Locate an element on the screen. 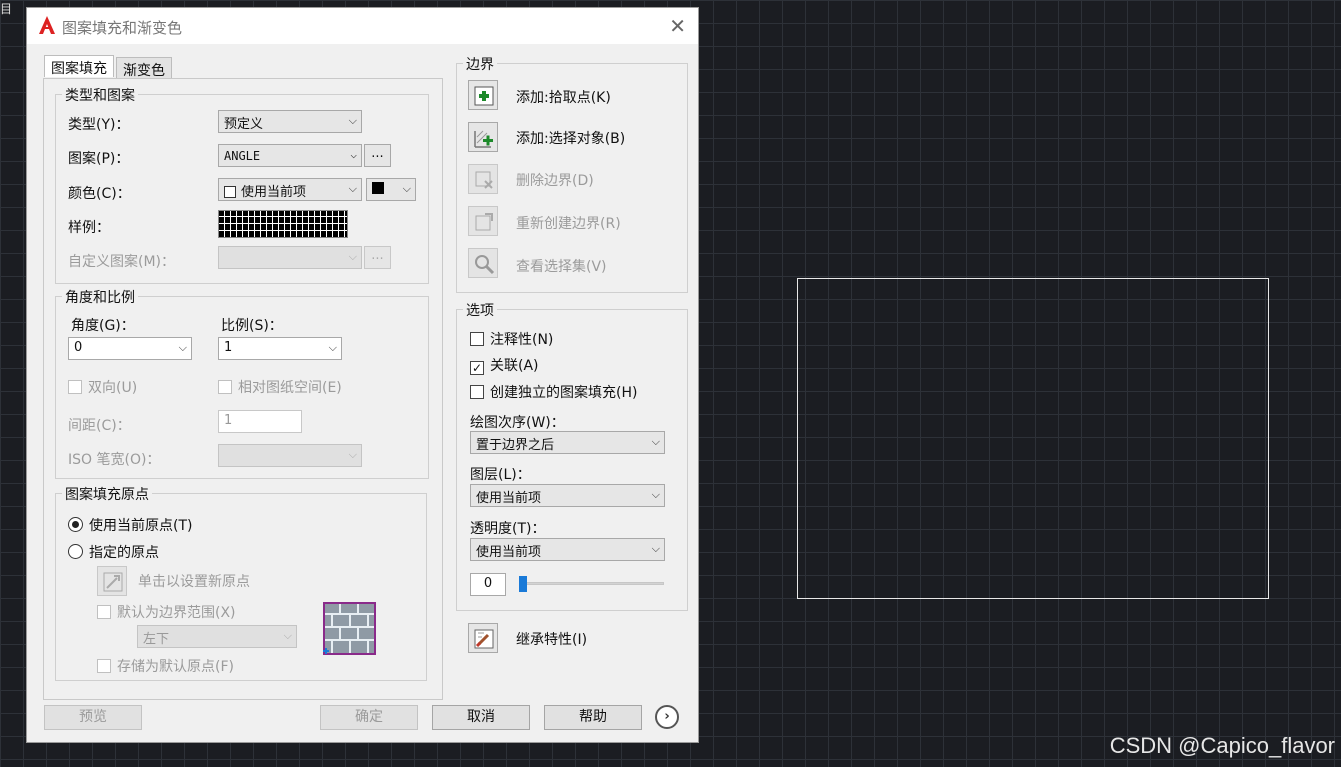  drawn-rectangle is located at coordinates (1033, 438).